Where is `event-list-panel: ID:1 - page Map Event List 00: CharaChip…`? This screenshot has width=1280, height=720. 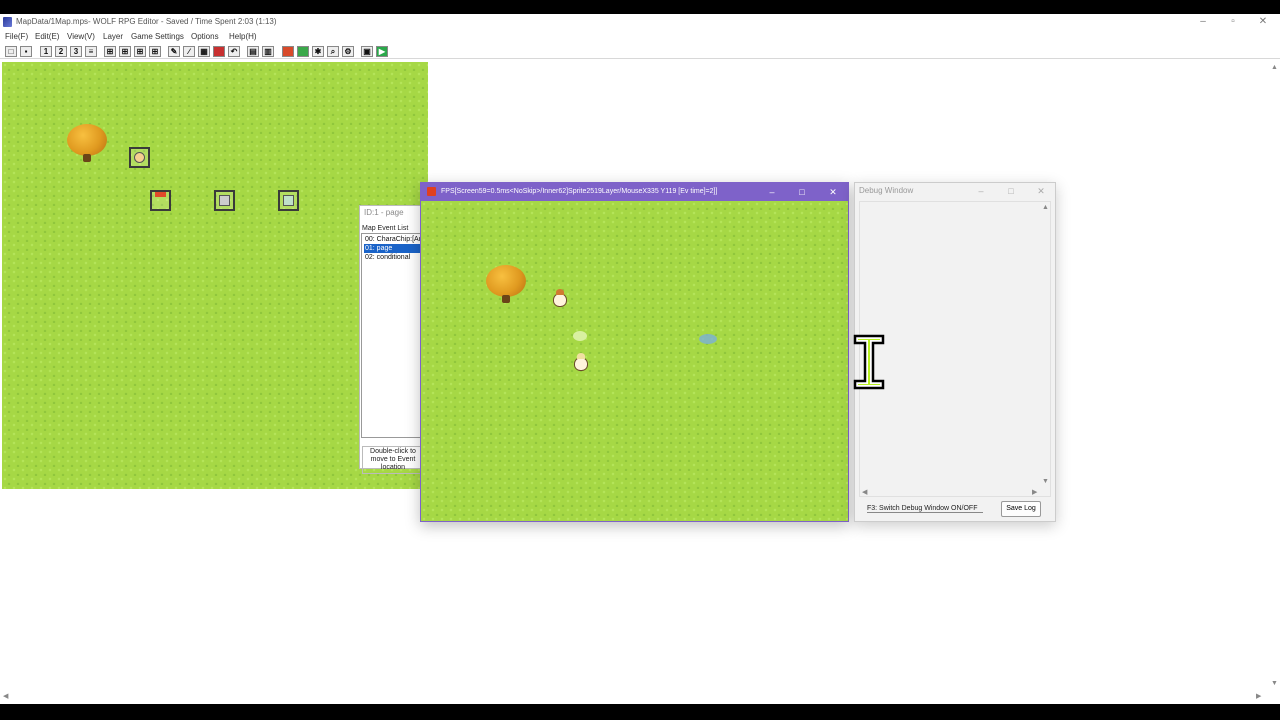
event-list-panel: ID:1 - page Map Event List 00: CharaChip… is located at coordinates (393, 339).